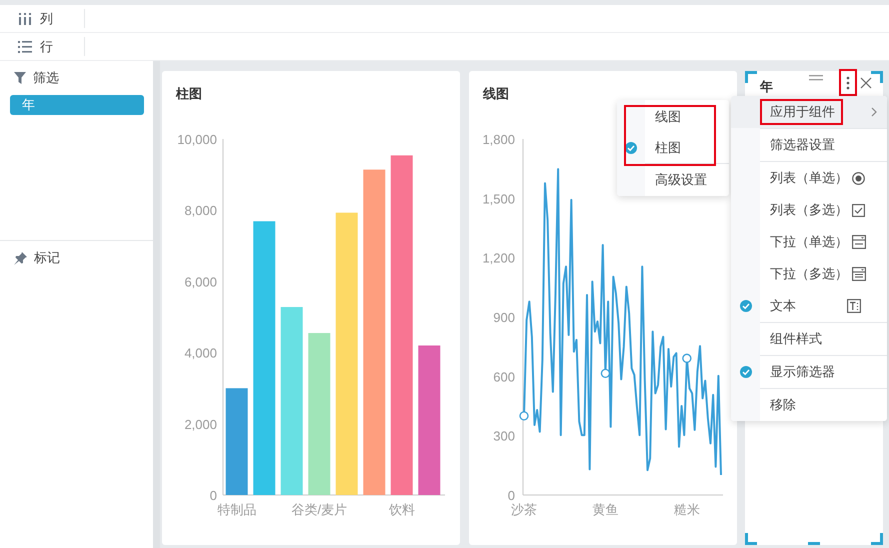 The height and width of the screenshot is (548, 889). What do you see at coordinates (20, 78) in the screenshot?
I see `filter-icon` at bounding box center [20, 78].